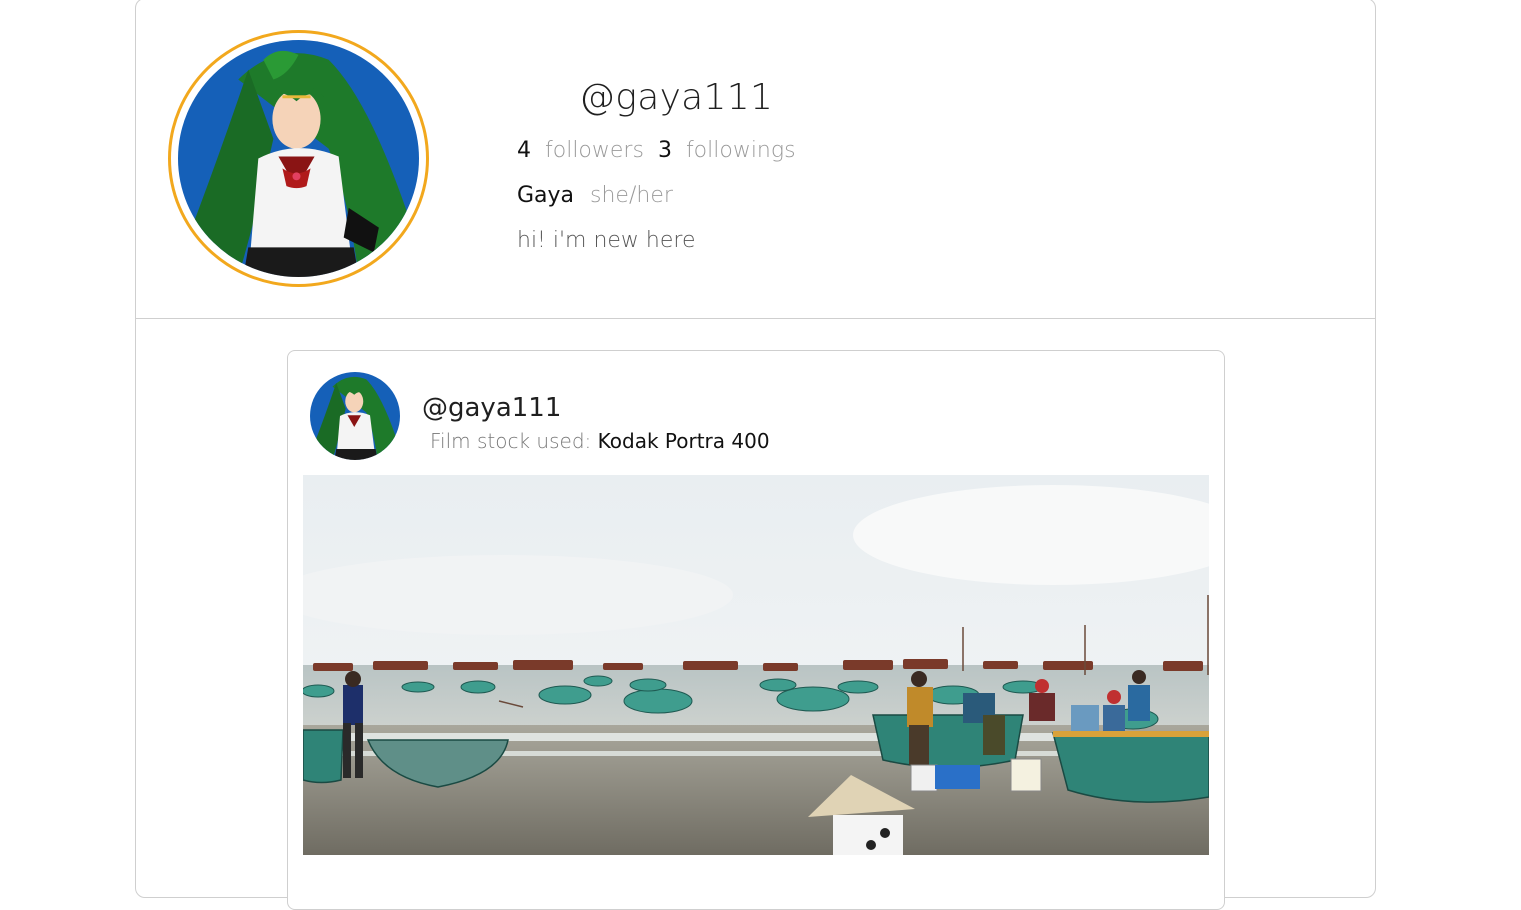 This screenshot has width=1521, height=910. I want to click on profile-bio: hi! i'm new here, so click(606, 240).